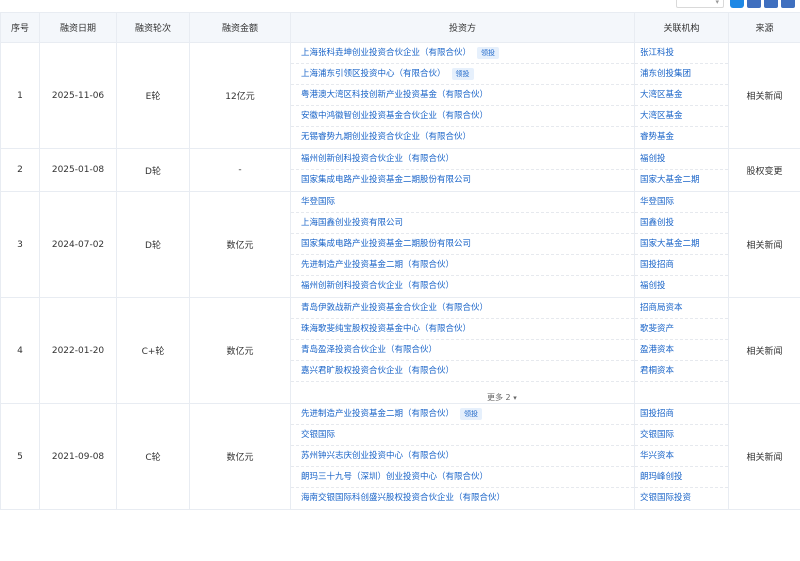 The height and width of the screenshot is (561, 800). Describe the element at coordinates (369, 350) in the screenshot. I see `investor-link: 青岛盈泽投资合伙企业（有限合伙）` at that location.